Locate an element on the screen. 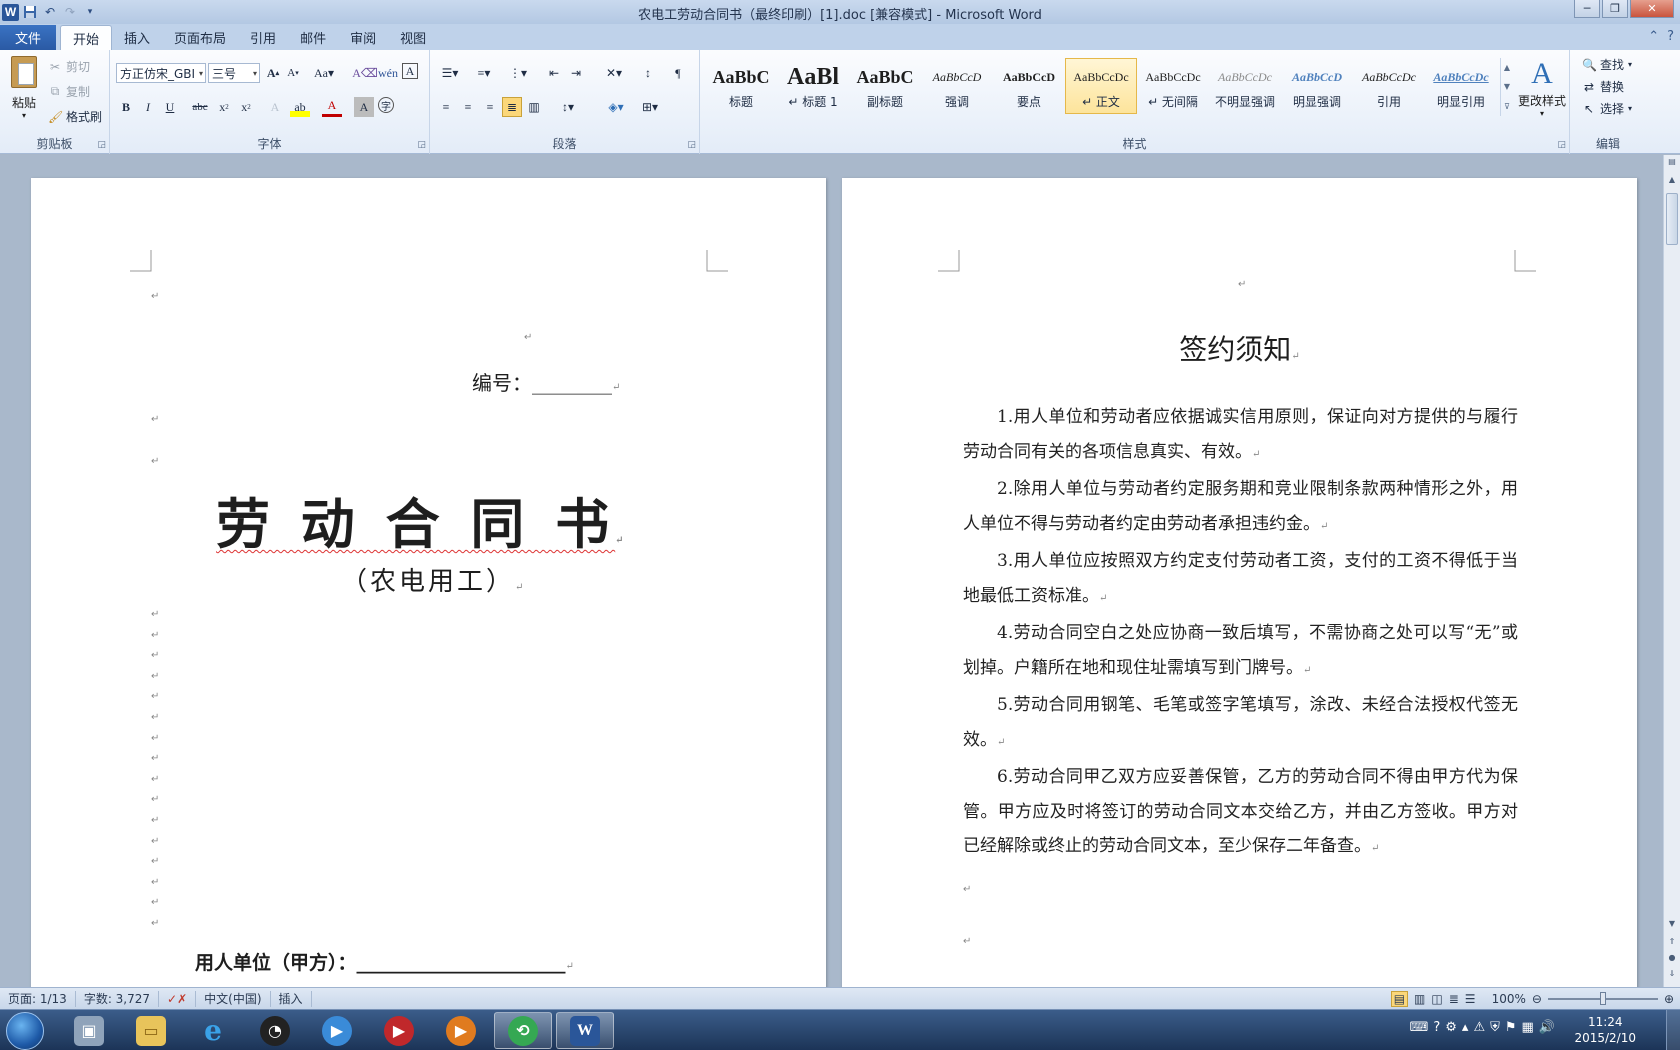 The image size is (1680, 1050). show-desktop-button is located at coordinates (1673, 1030).